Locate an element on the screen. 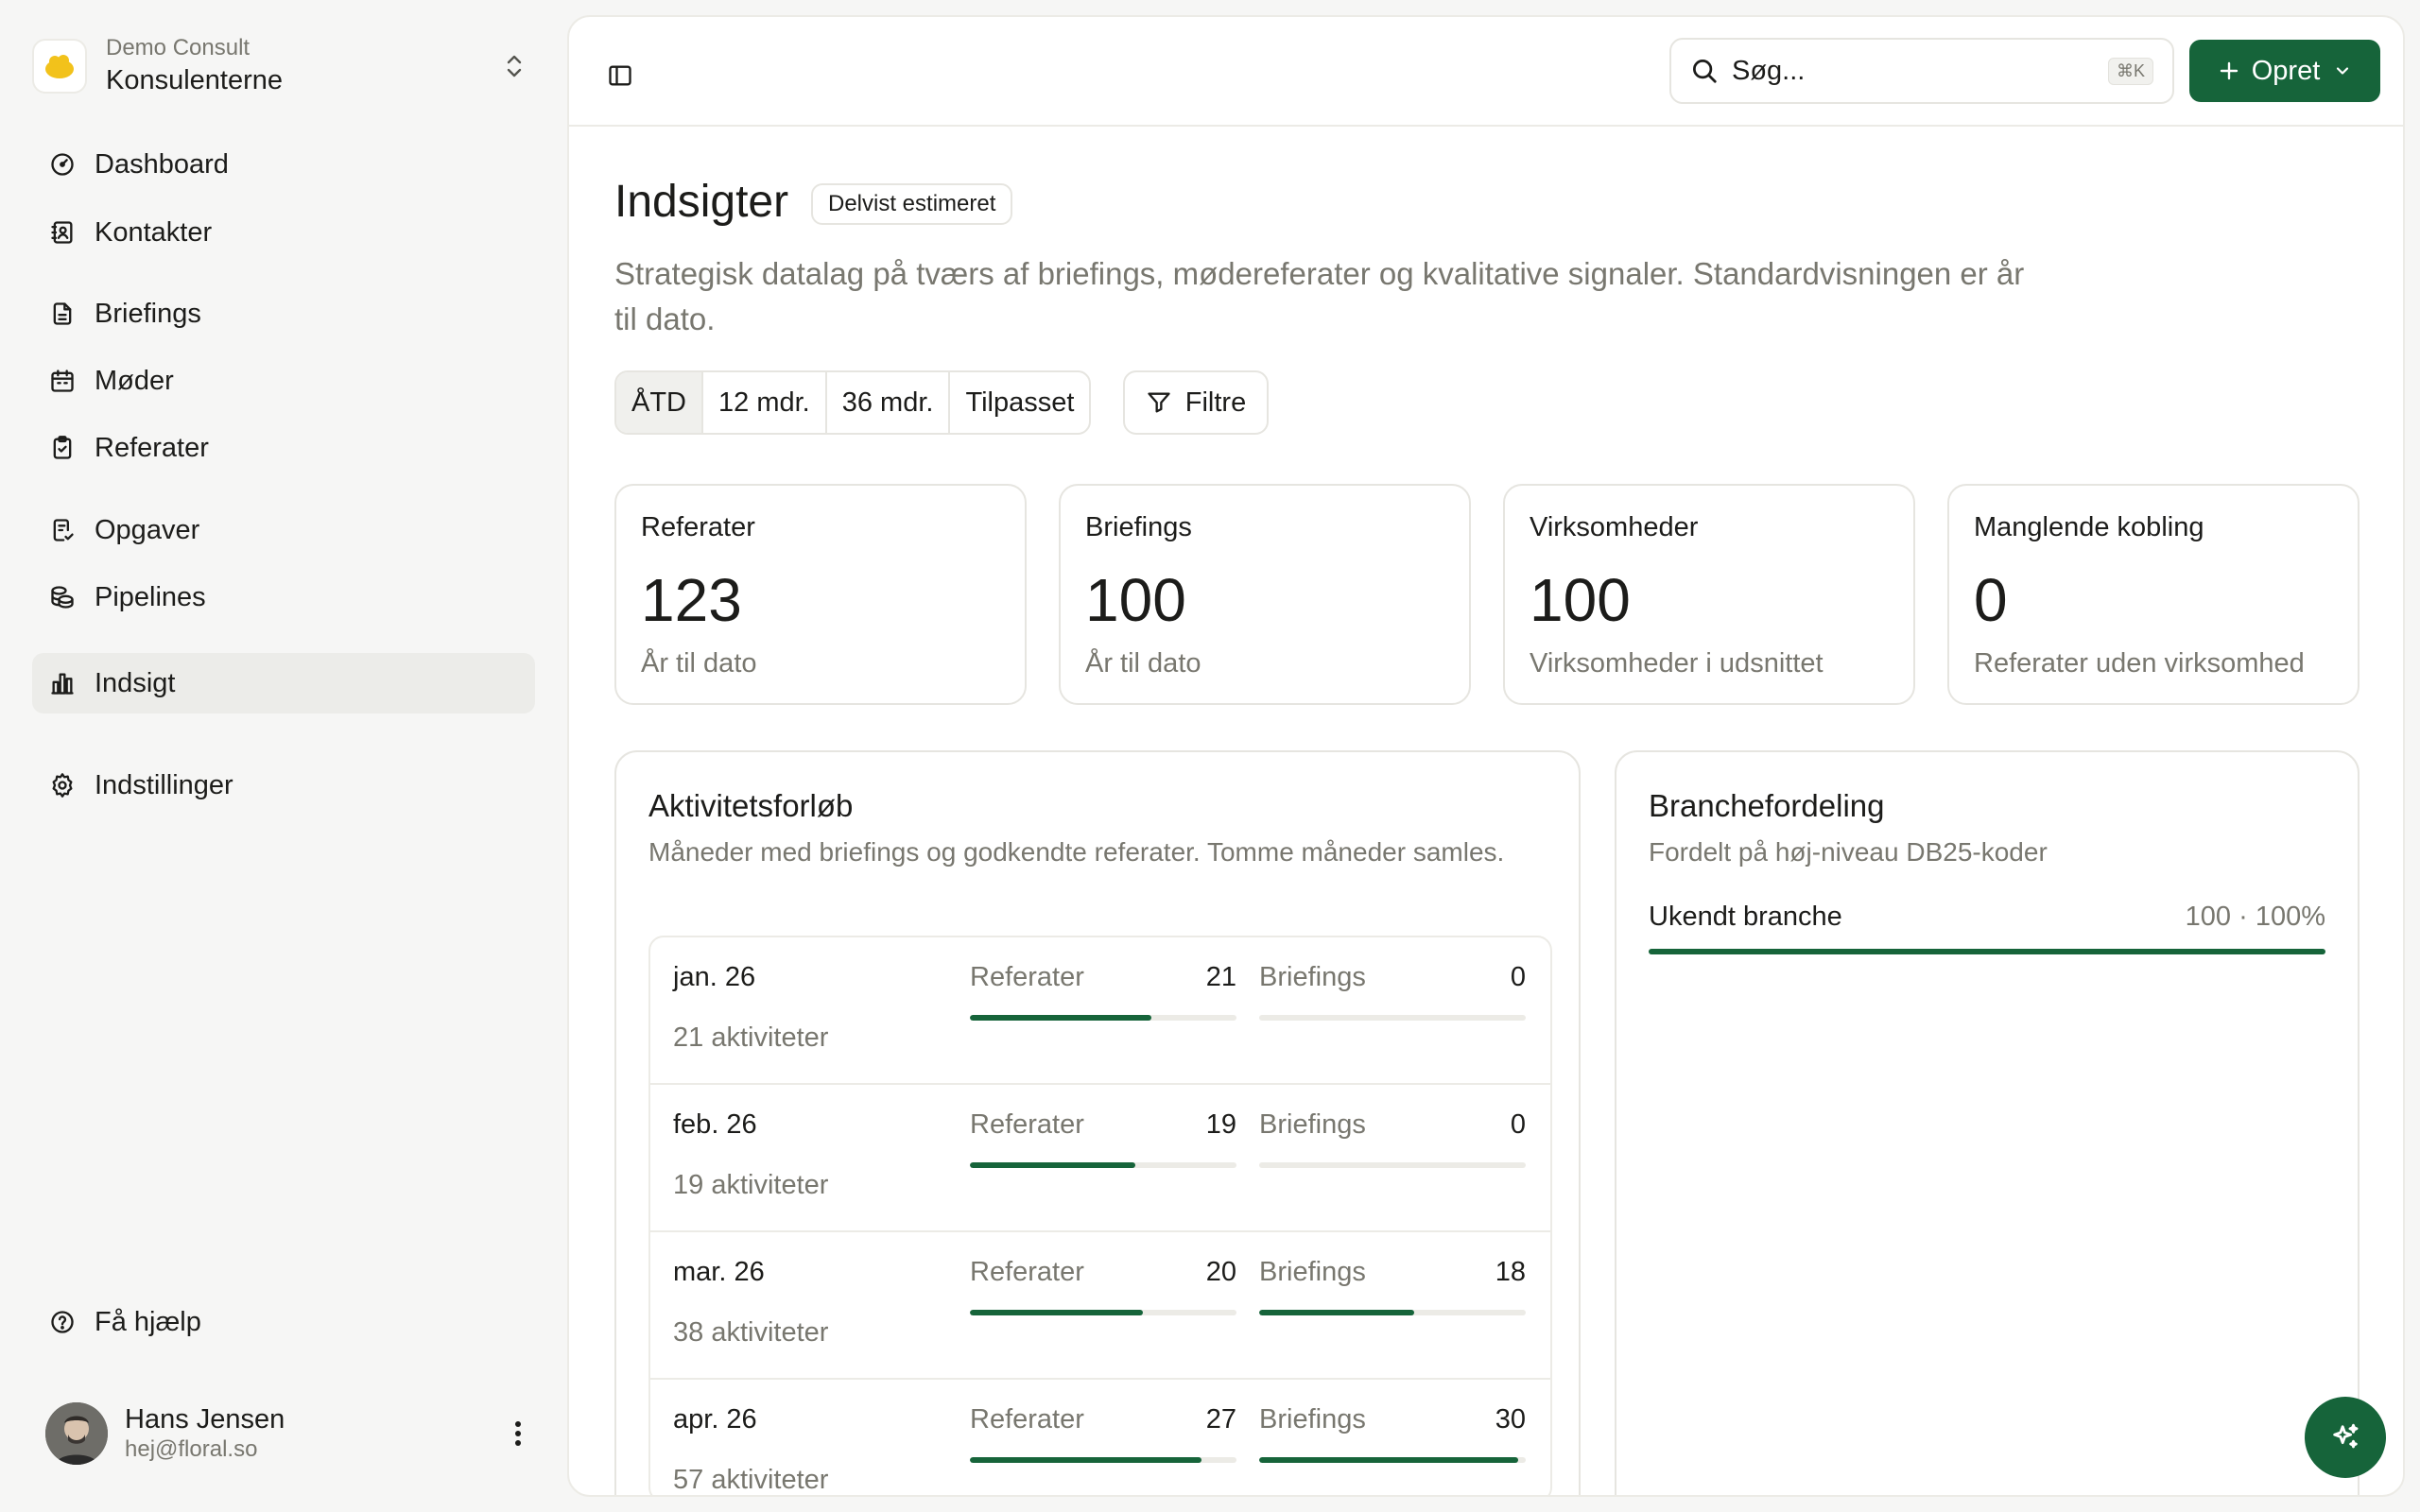 Image resolution: width=2420 pixels, height=1512 pixels. user-menu: Hans Jensen hej@floral.so is located at coordinates (291, 1433).